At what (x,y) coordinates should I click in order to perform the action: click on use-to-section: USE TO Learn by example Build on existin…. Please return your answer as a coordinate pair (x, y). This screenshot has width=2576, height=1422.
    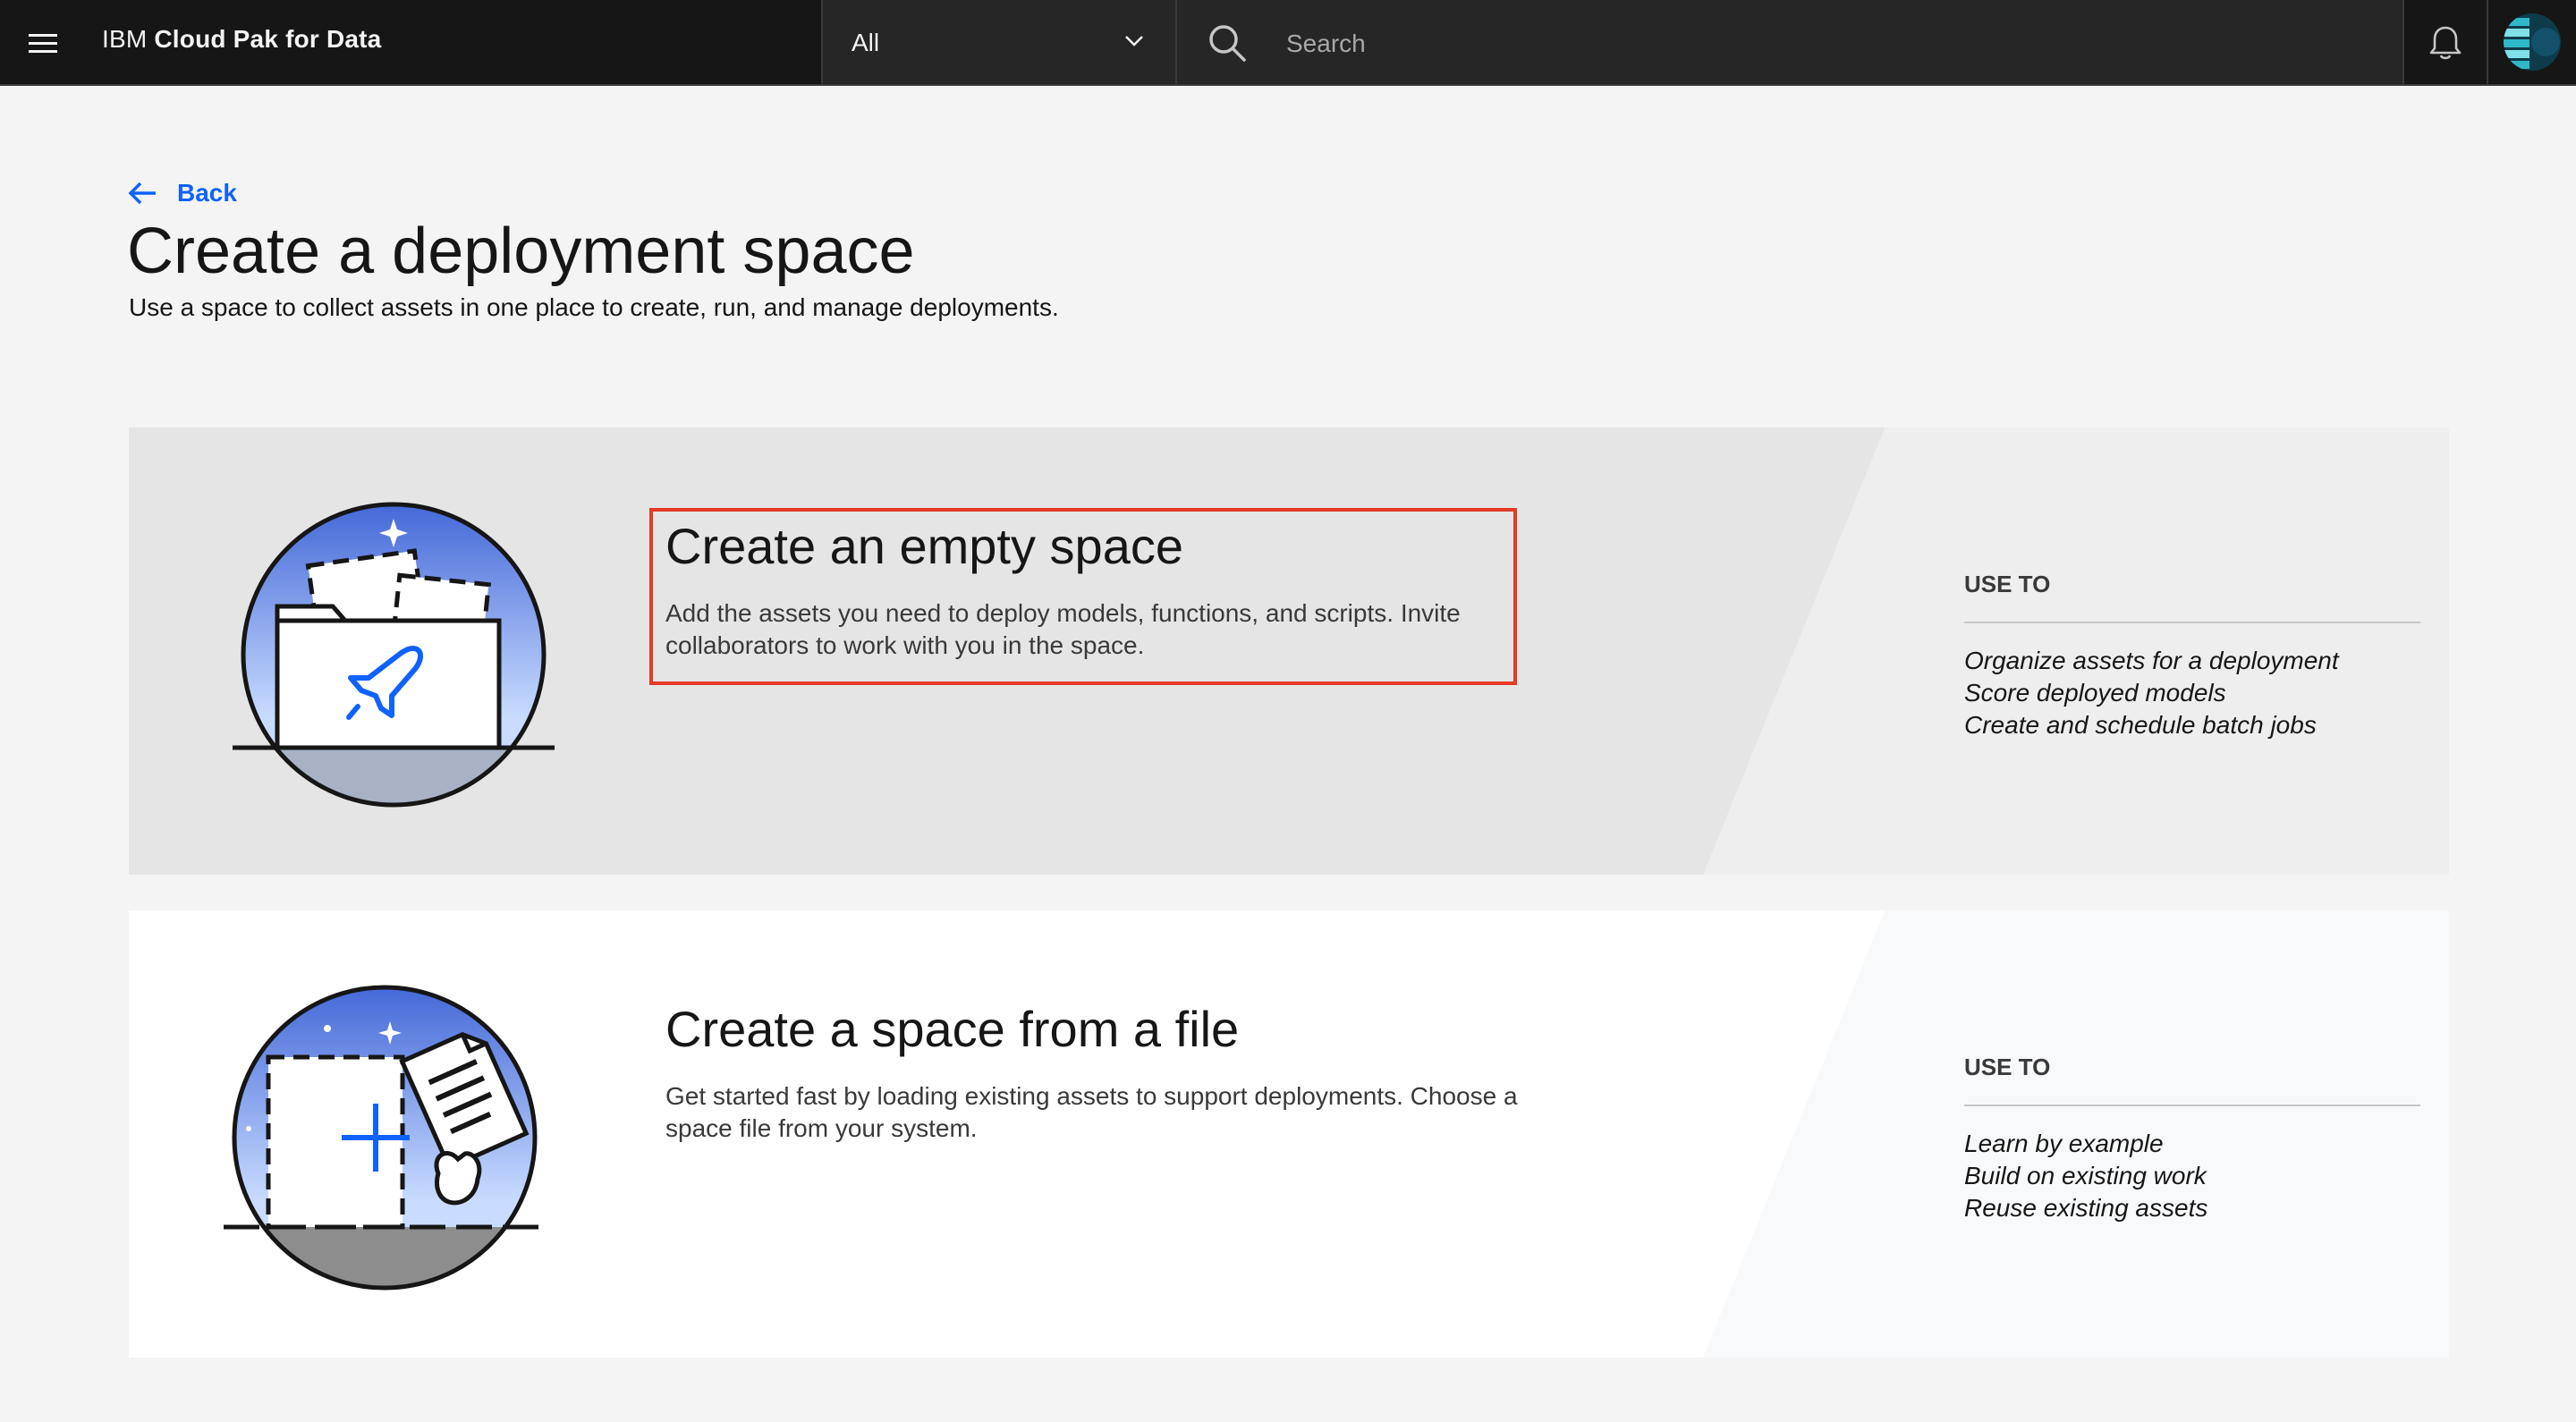
    Looking at the image, I should click on (2192, 1139).